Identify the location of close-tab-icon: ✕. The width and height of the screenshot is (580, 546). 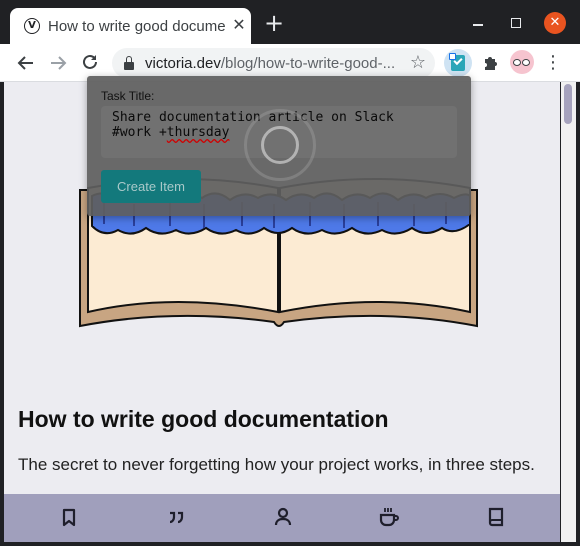
(239, 25).